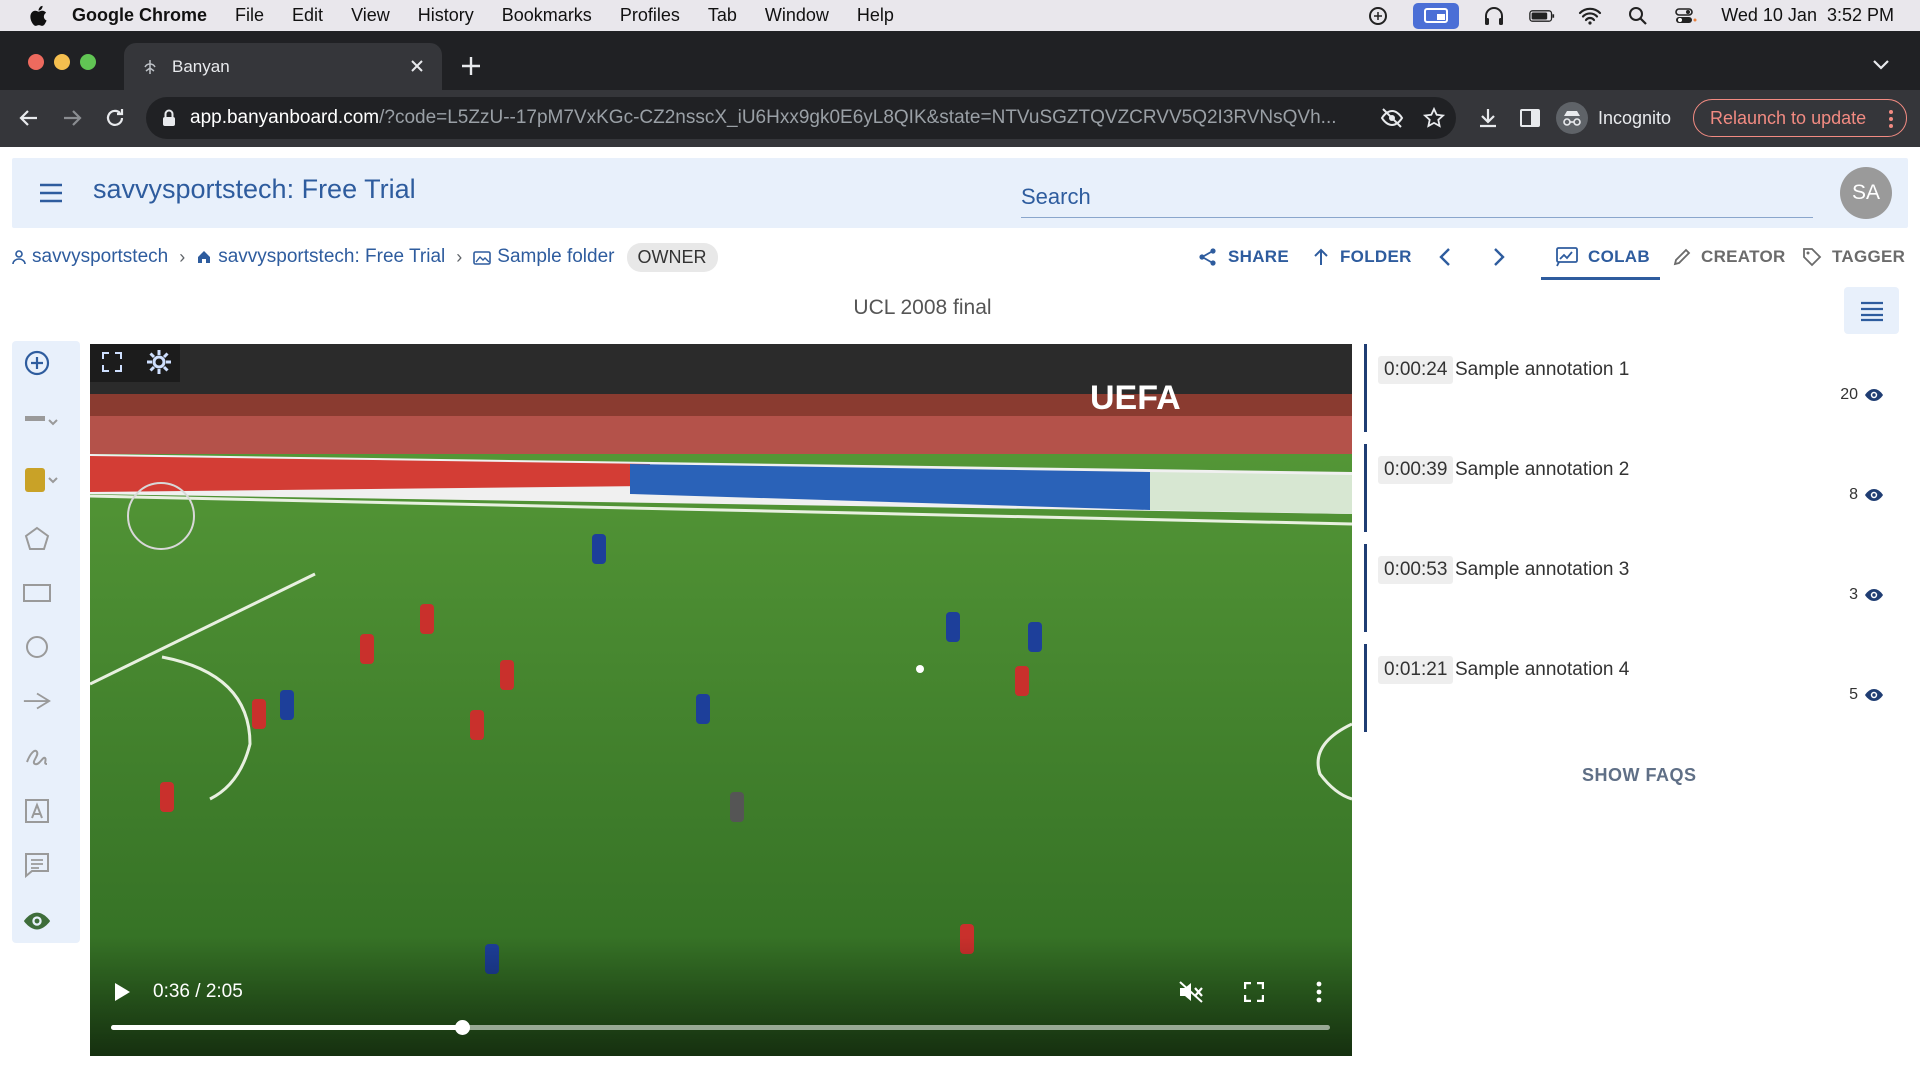 This screenshot has width=1920, height=1080. I want to click on new-tab-icon, so click(471, 66).